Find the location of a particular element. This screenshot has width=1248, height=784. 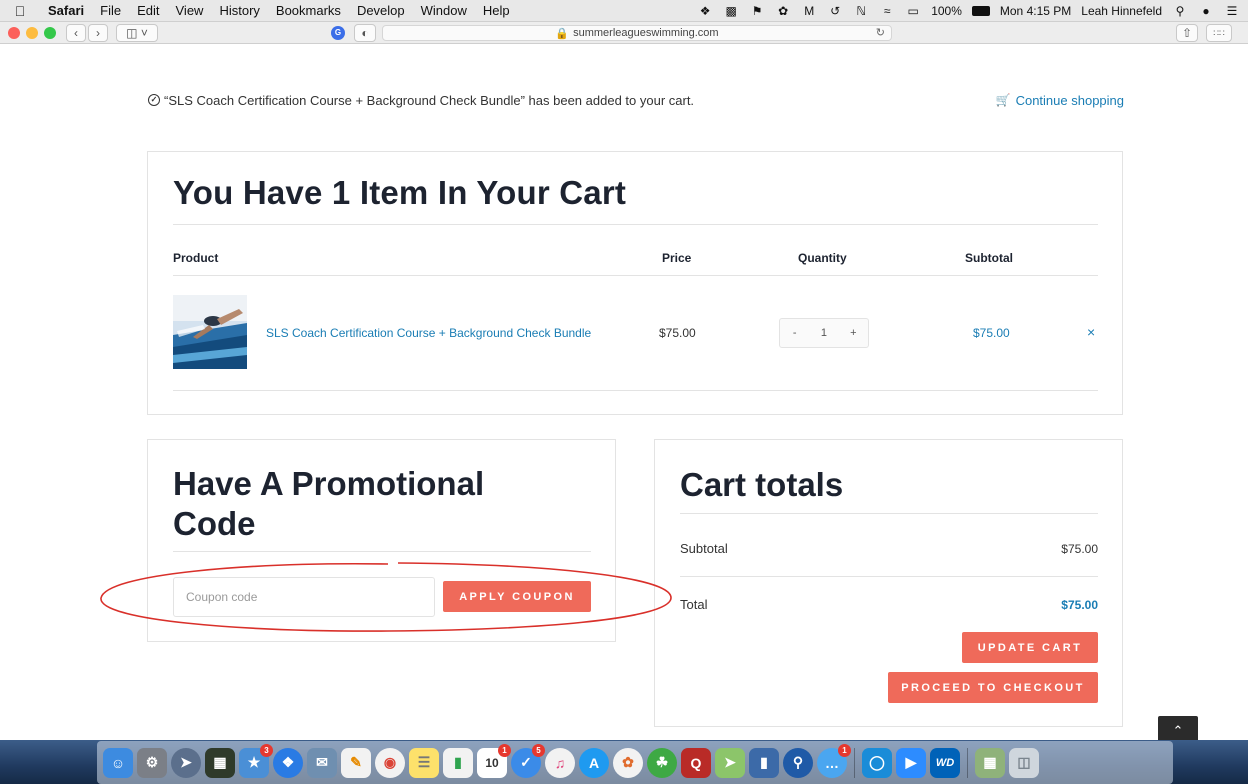

notes-icon: ☰ is located at coordinates (424, 762).